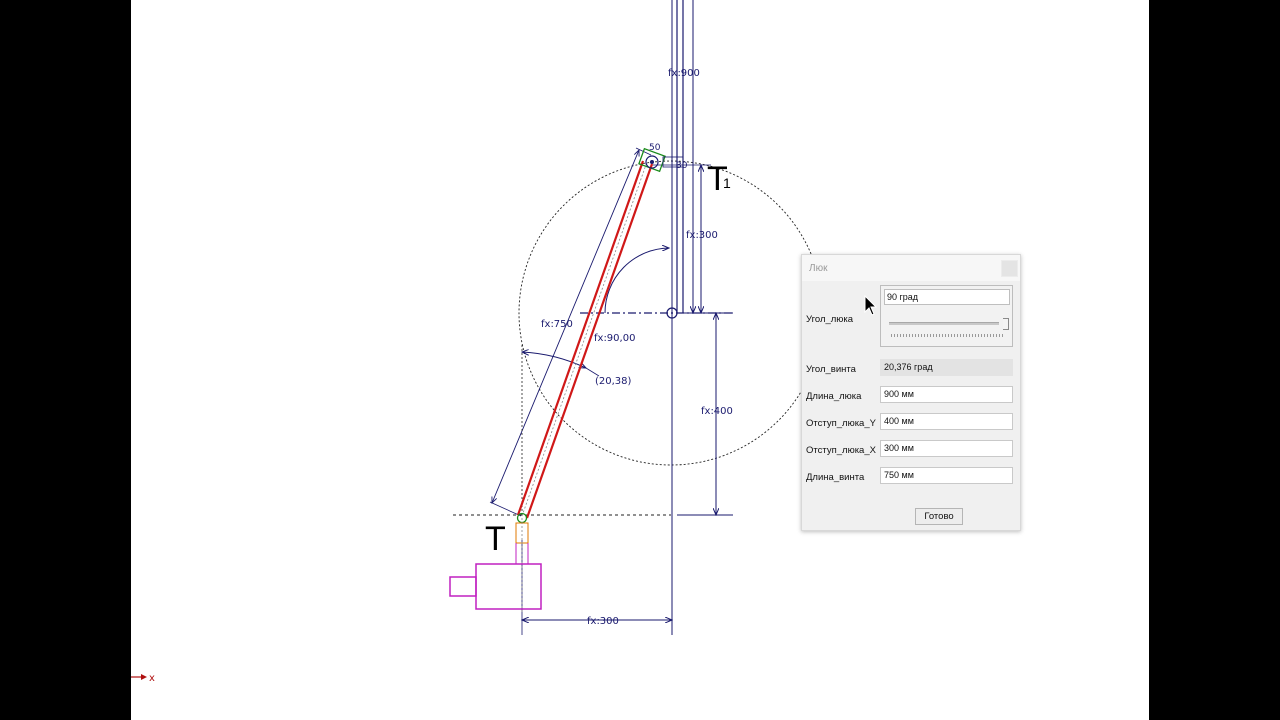 The height and width of the screenshot is (720, 1280). I want to click on hatch-offset-y-label: Отступ_люка_Y, so click(841, 423).